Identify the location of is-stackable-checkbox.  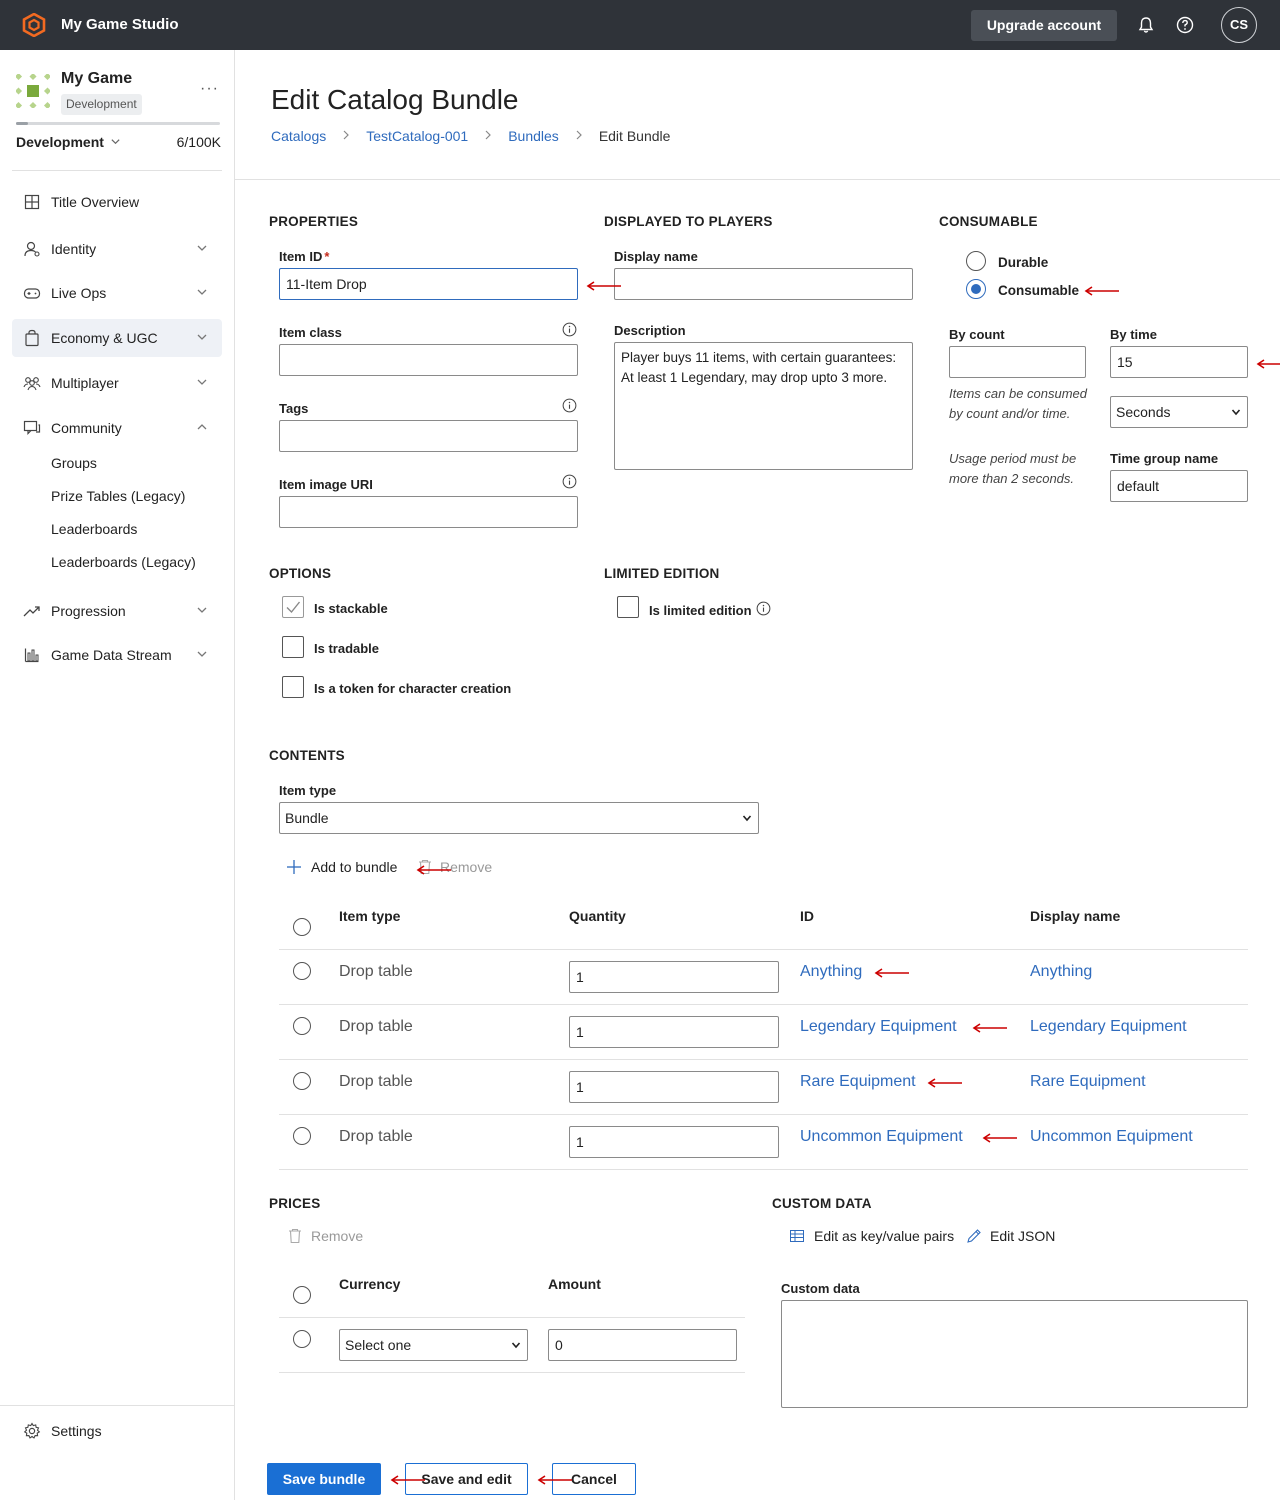
(293, 607).